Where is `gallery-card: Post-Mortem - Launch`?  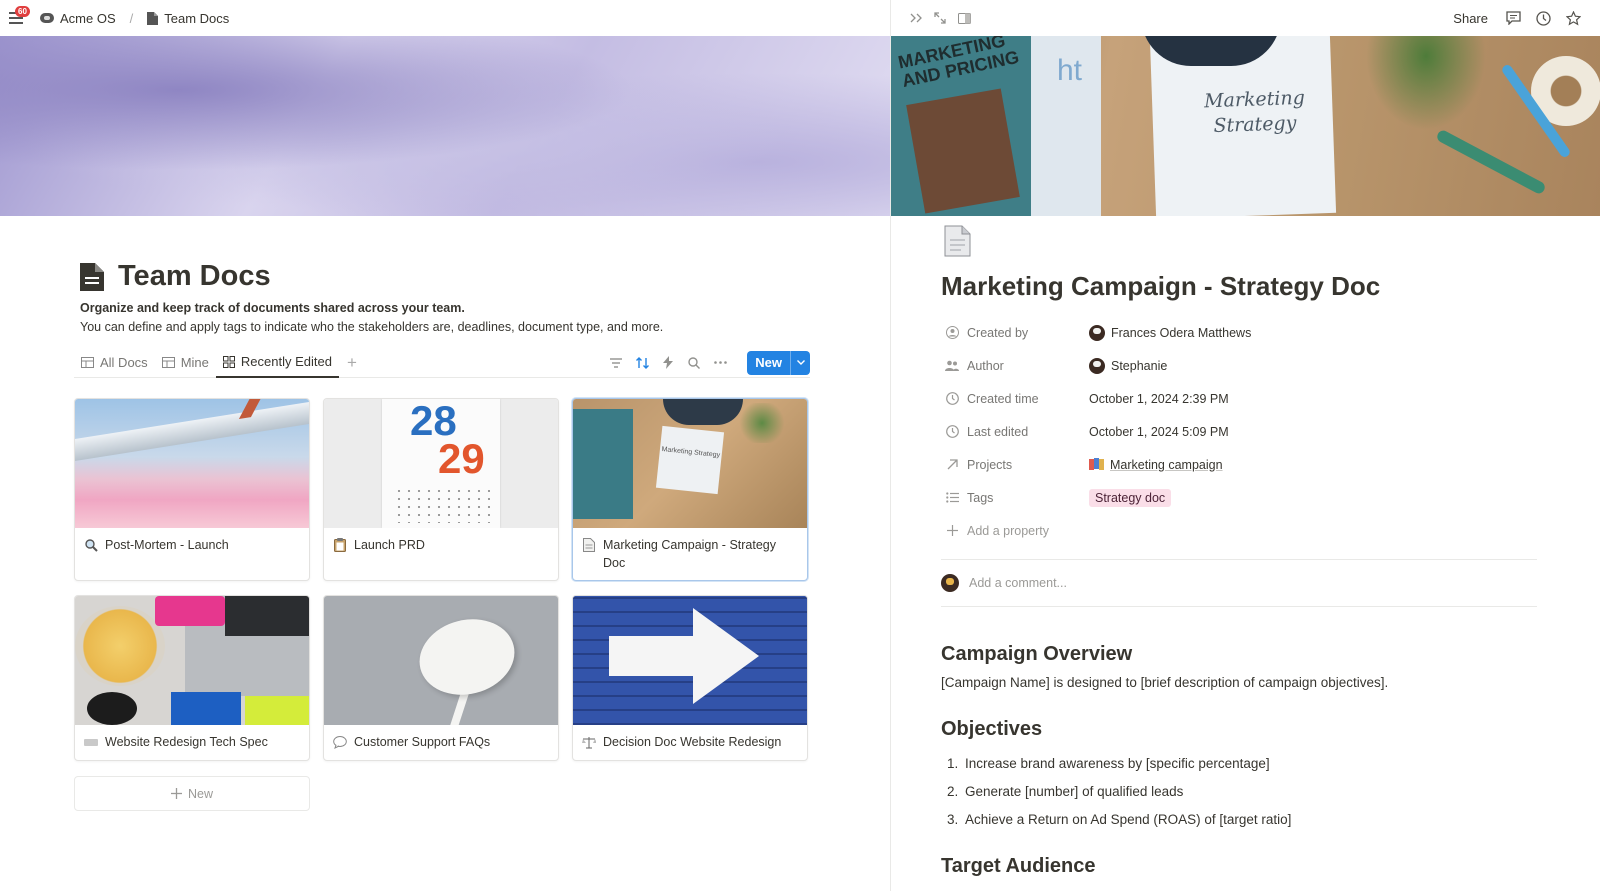
gallery-card: Post-Mortem - Launch is located at coordinates (192, 489).